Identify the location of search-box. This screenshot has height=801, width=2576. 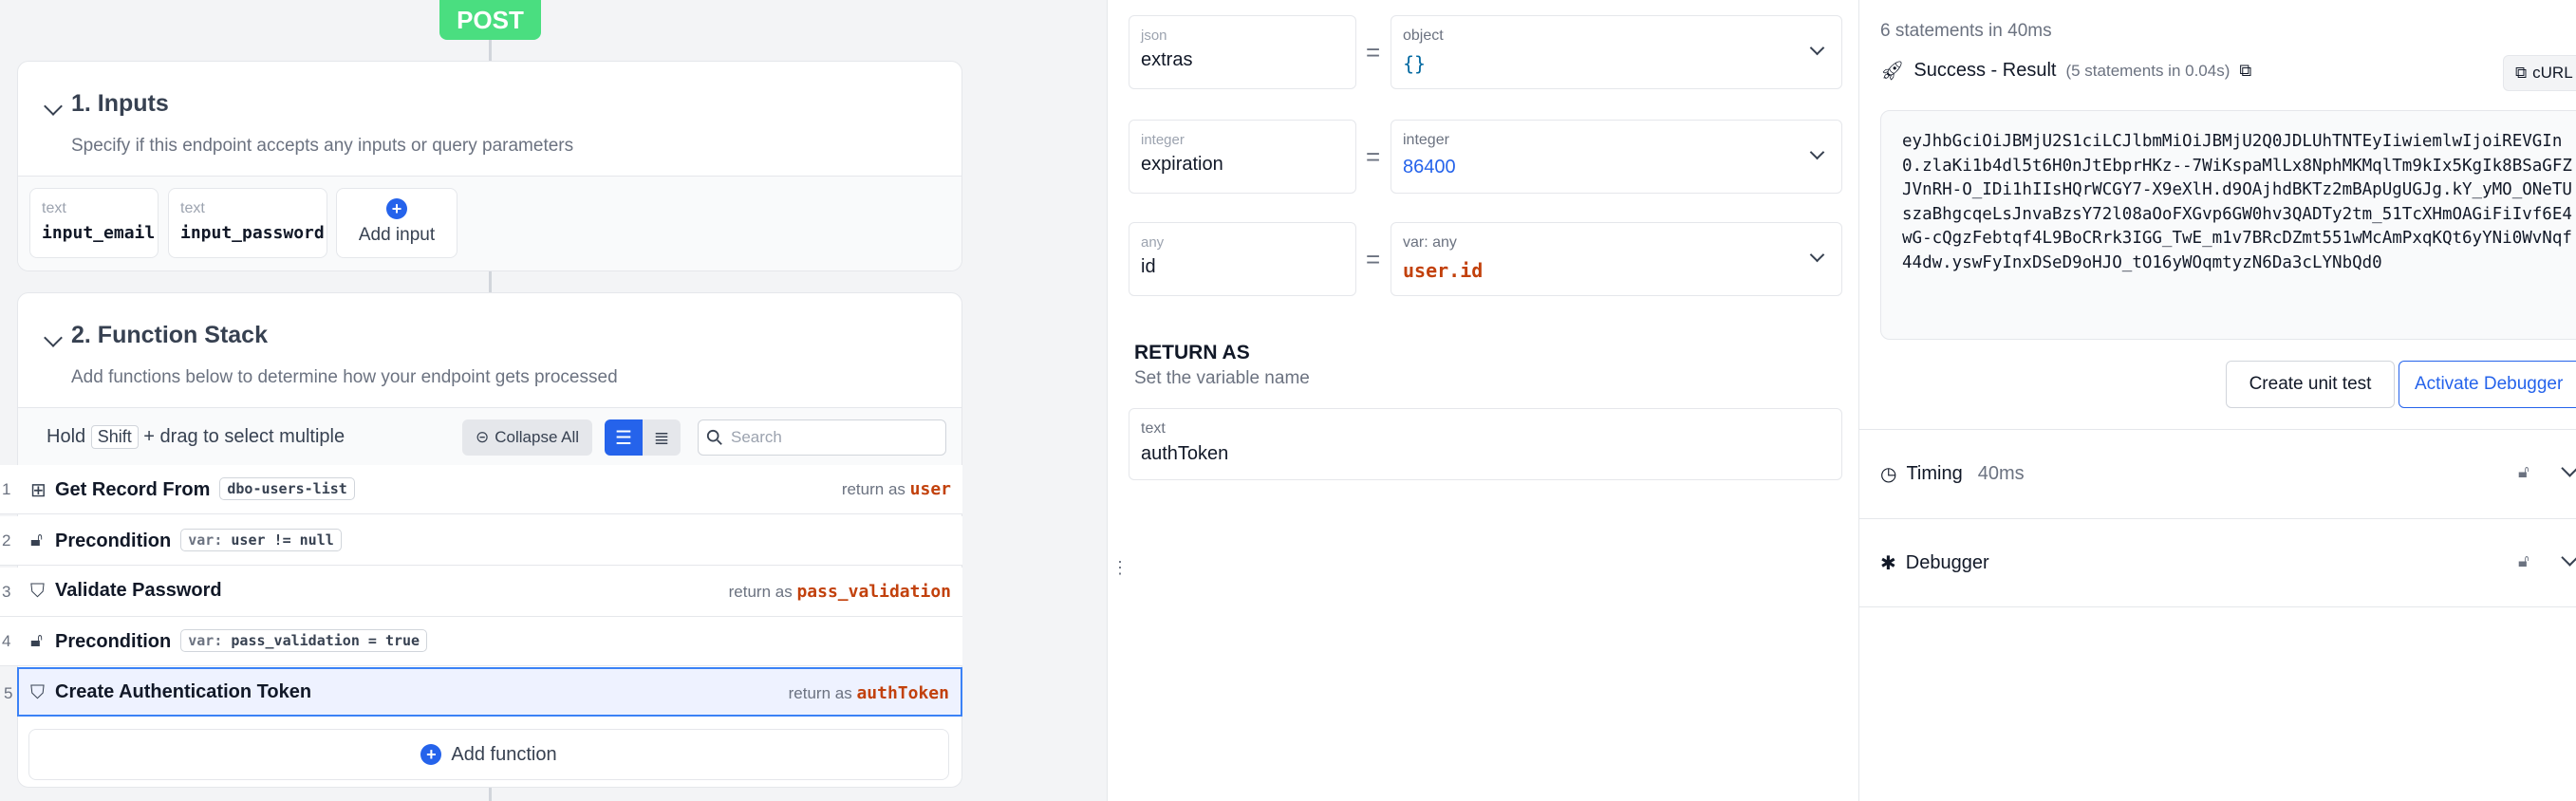
(822, 437).